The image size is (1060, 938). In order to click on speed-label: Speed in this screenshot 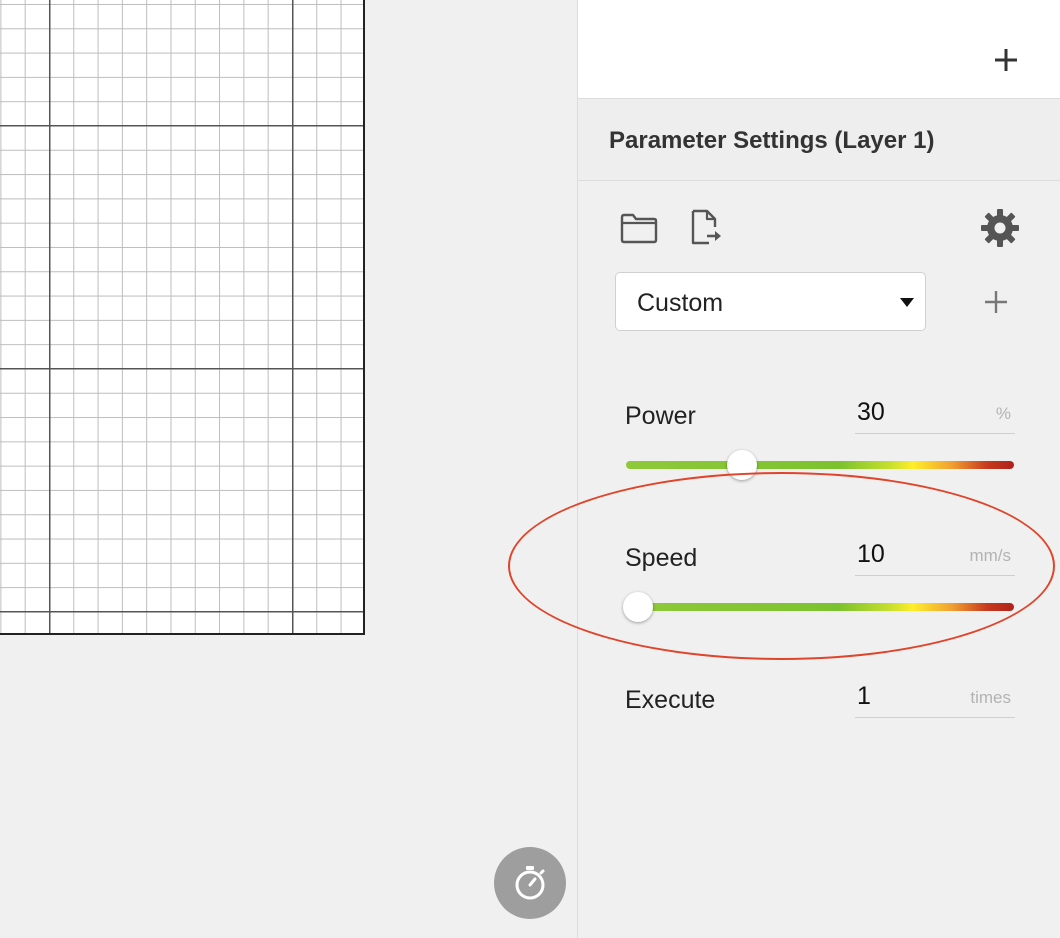, I will do `click(661, 558)`.